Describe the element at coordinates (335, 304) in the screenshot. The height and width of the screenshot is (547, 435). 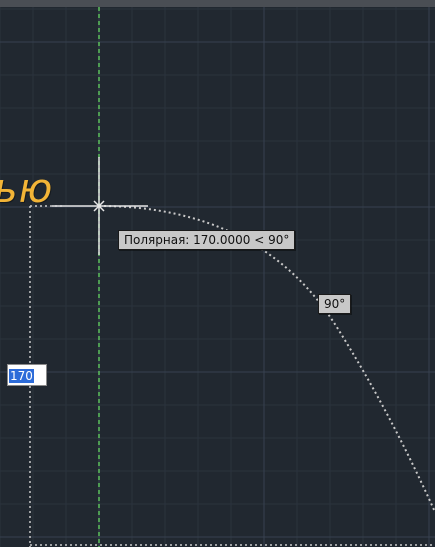
I see `angle-label-tooltip: 90°` at that location.